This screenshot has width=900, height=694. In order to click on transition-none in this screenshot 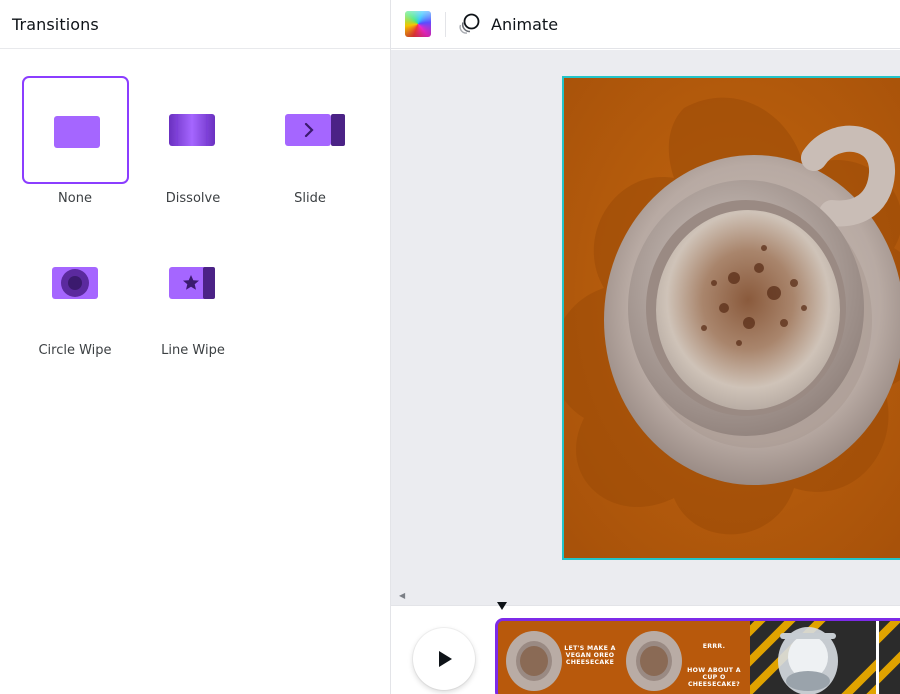, I will do `click(75, 130)`.